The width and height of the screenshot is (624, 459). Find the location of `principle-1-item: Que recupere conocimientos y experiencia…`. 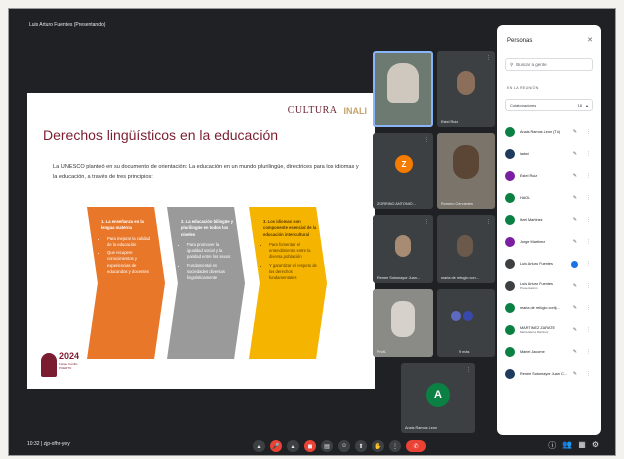

principle-1-item: Que recupere conocimientos y experiencia… is located at coordinates (131, 262).